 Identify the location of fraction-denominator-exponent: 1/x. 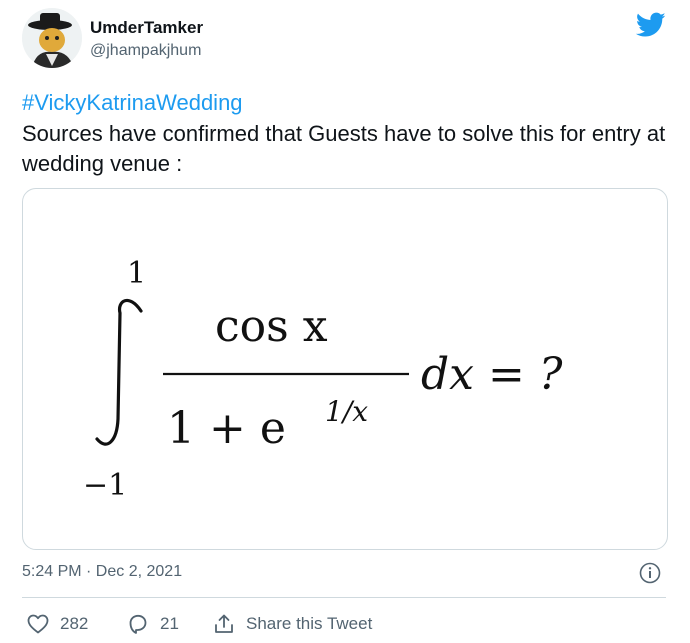
(346, 411).